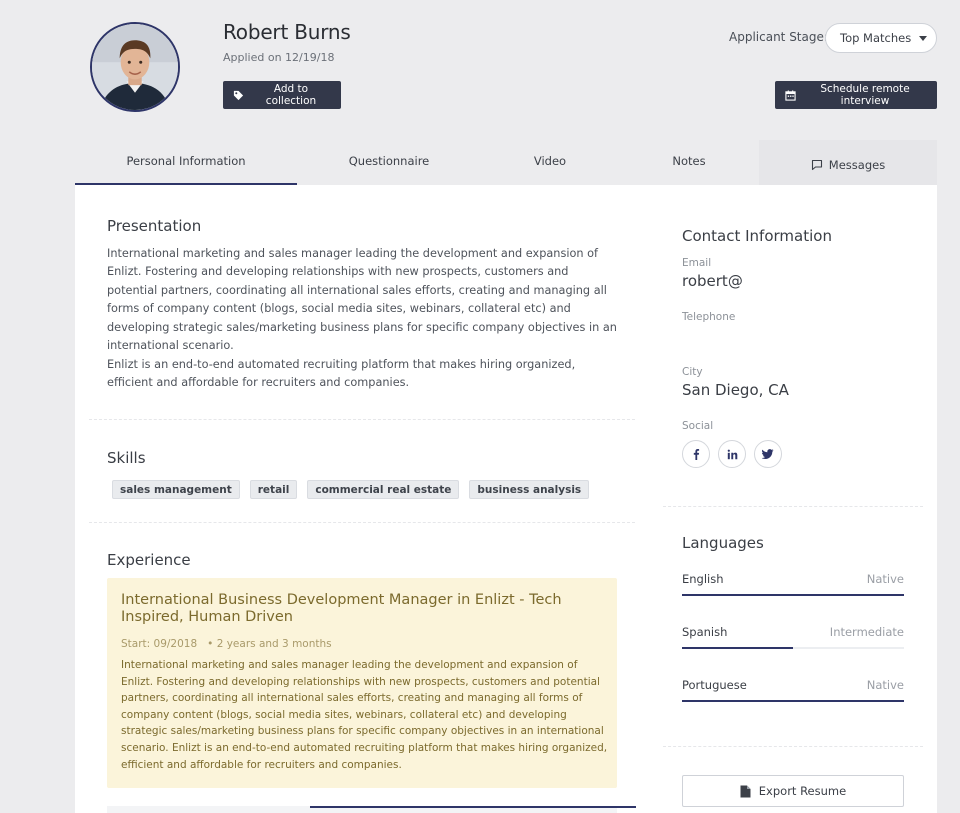  What do you see at coordinates (712, 281) in the screenshot?
I see `email-value: robert@` at bounding box center [712, 281].